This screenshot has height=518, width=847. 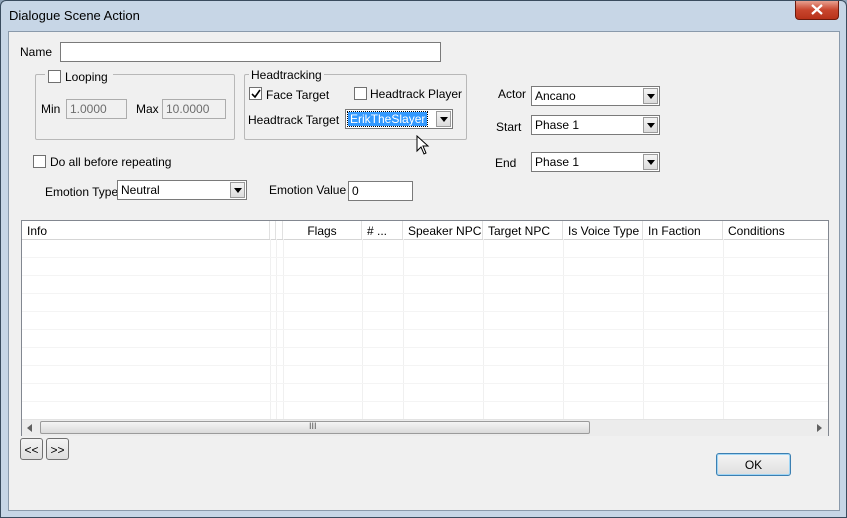 I want to click on looping-legend: Looping, so click(x=79, y=76).